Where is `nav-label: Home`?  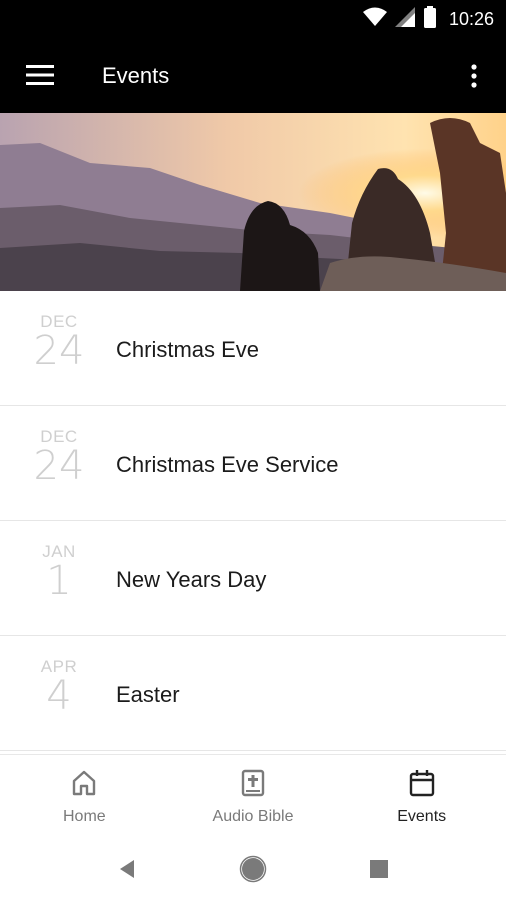
nav-label: Home is located at coordinates (84, 816).